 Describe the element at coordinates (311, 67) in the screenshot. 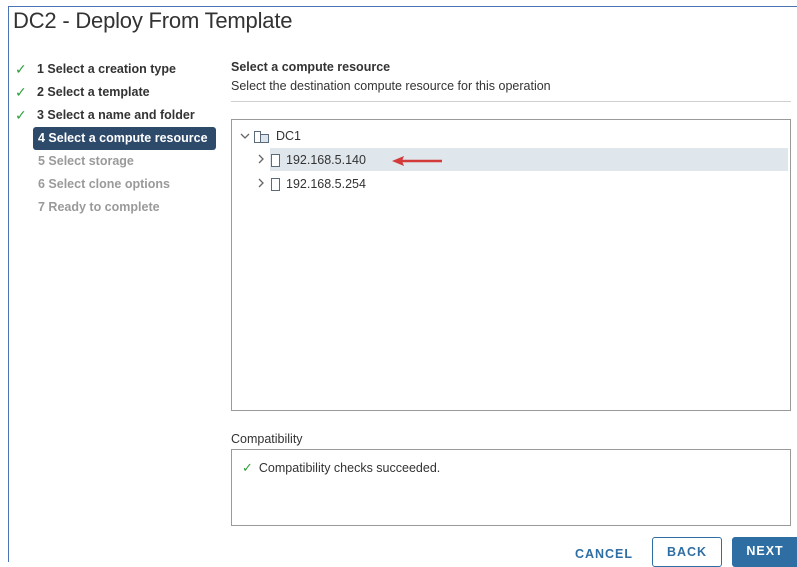

I see `section-title: Select a compute resource` at that location.